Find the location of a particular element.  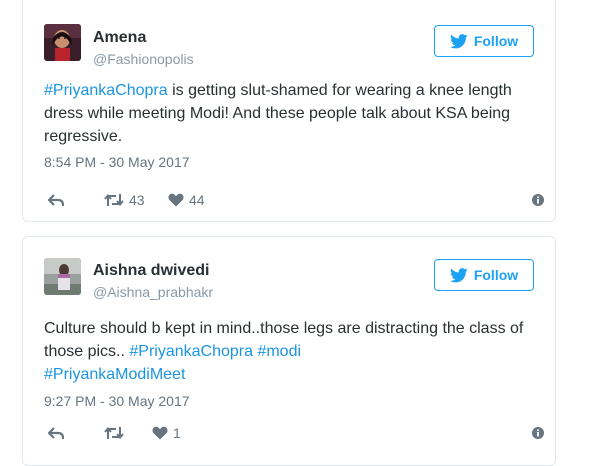

retweet-button is located at coordinates (116, 433).